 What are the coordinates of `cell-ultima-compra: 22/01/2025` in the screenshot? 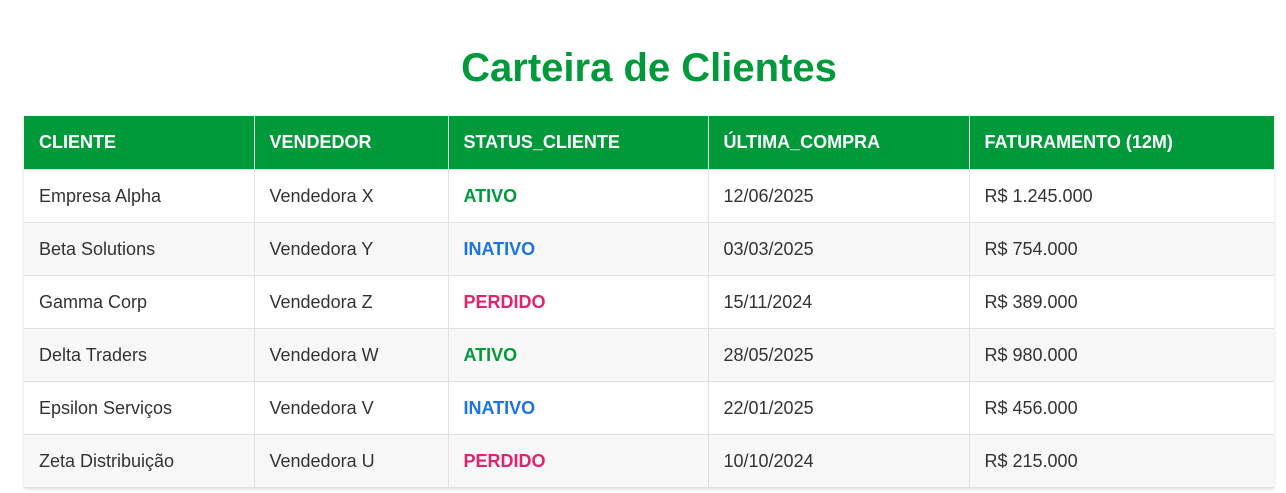 It's located at (839, 408).